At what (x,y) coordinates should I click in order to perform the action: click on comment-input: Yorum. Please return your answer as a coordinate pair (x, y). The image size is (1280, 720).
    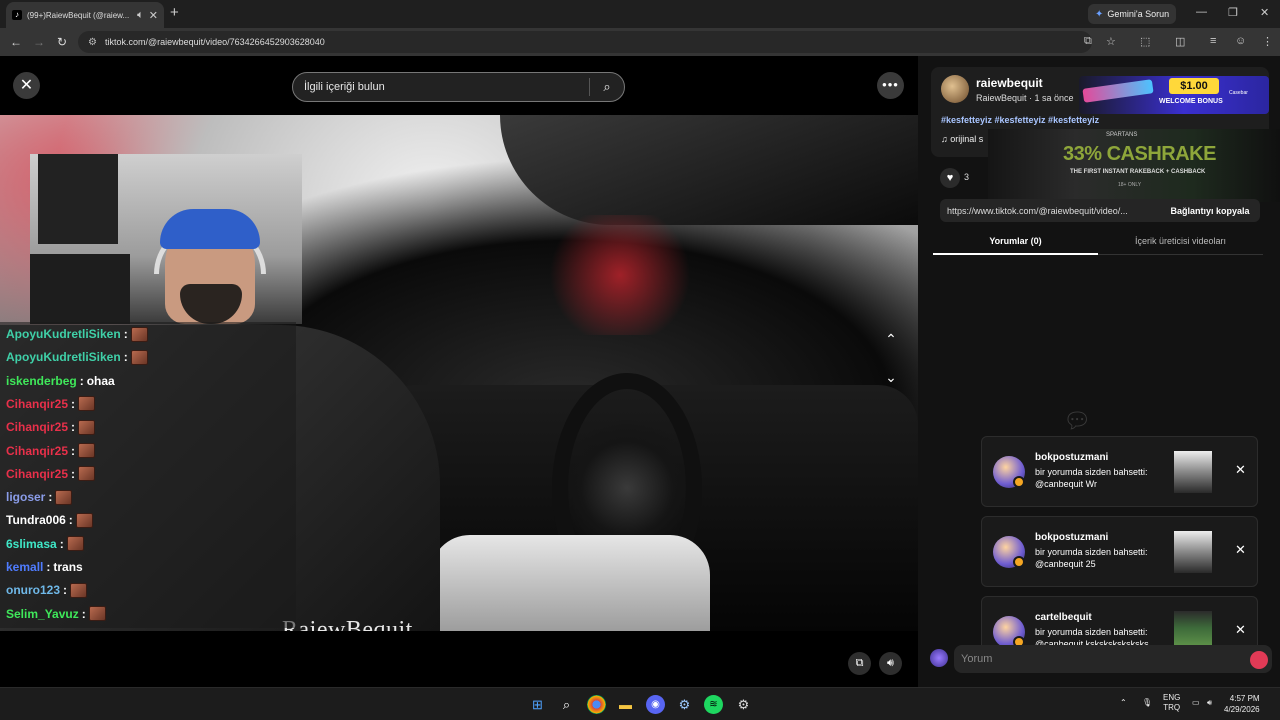
    Looking at the image, I should click on (1113, 659).